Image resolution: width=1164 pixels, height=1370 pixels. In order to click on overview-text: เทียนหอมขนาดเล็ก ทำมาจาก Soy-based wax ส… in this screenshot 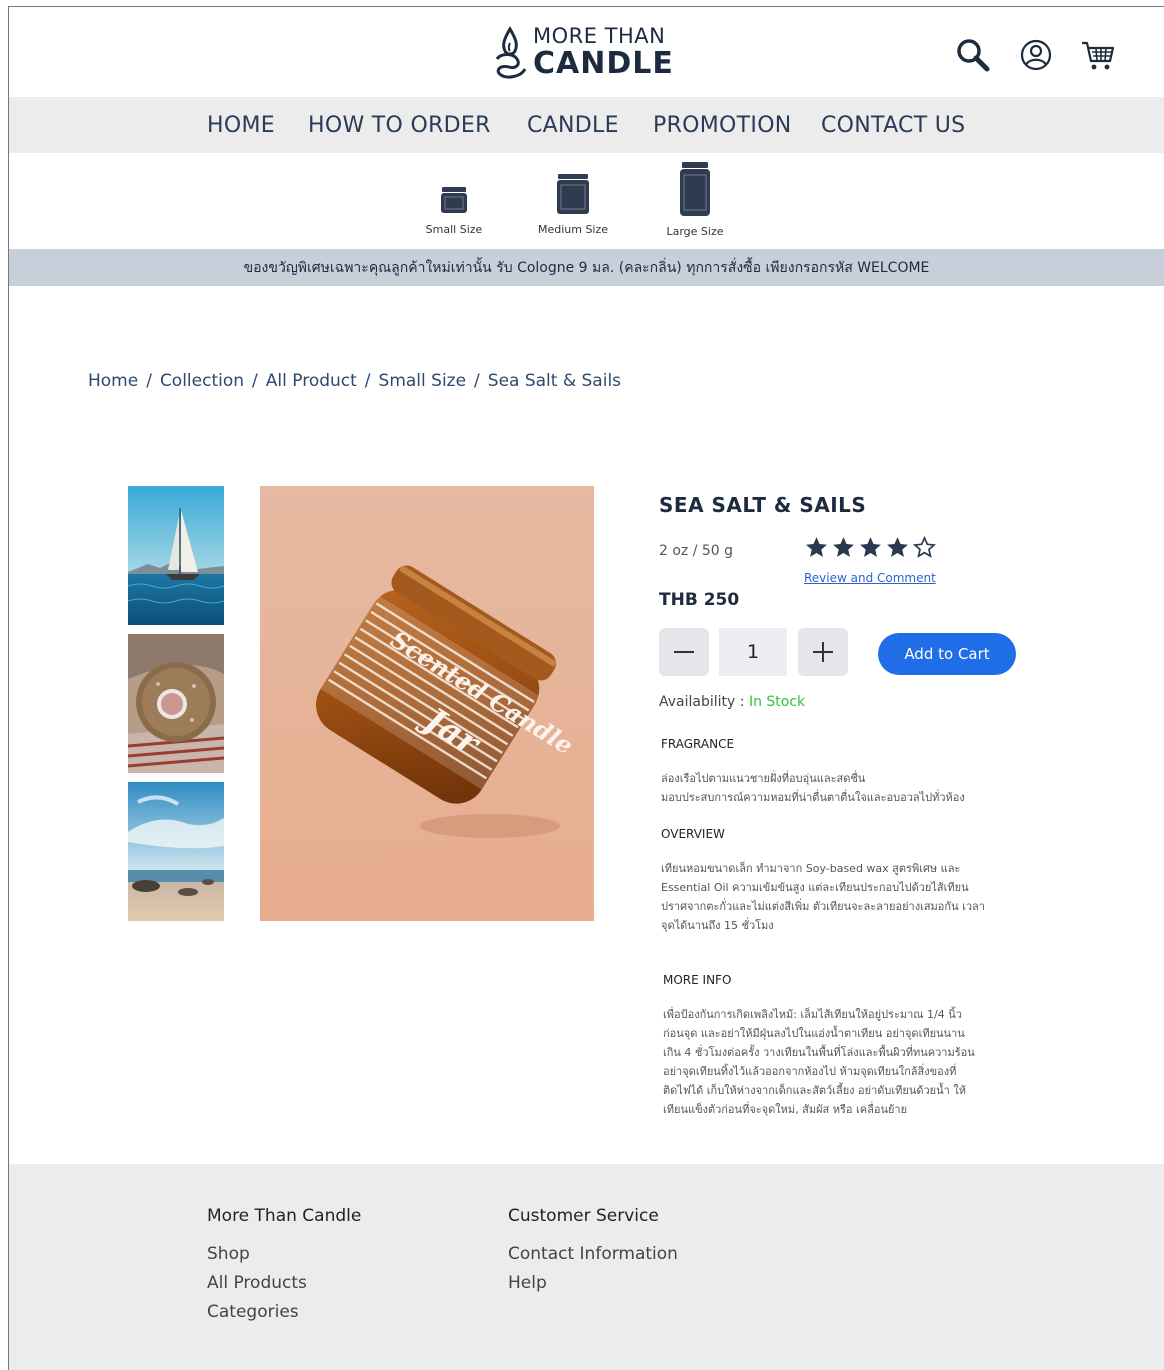, I will do `click(826, 897)`.